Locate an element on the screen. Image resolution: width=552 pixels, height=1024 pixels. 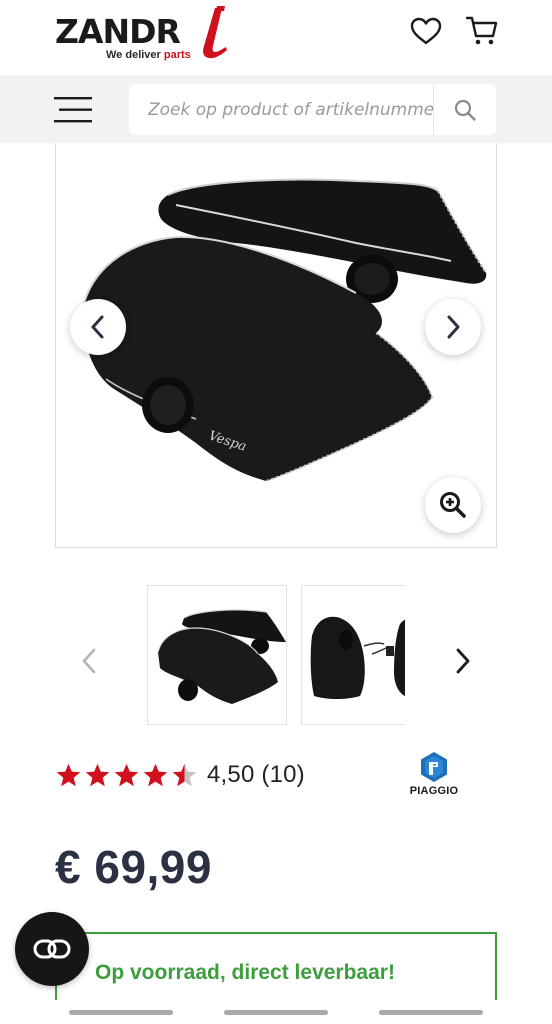
thumbnail-prev-button is located at coordinates (89, 661).